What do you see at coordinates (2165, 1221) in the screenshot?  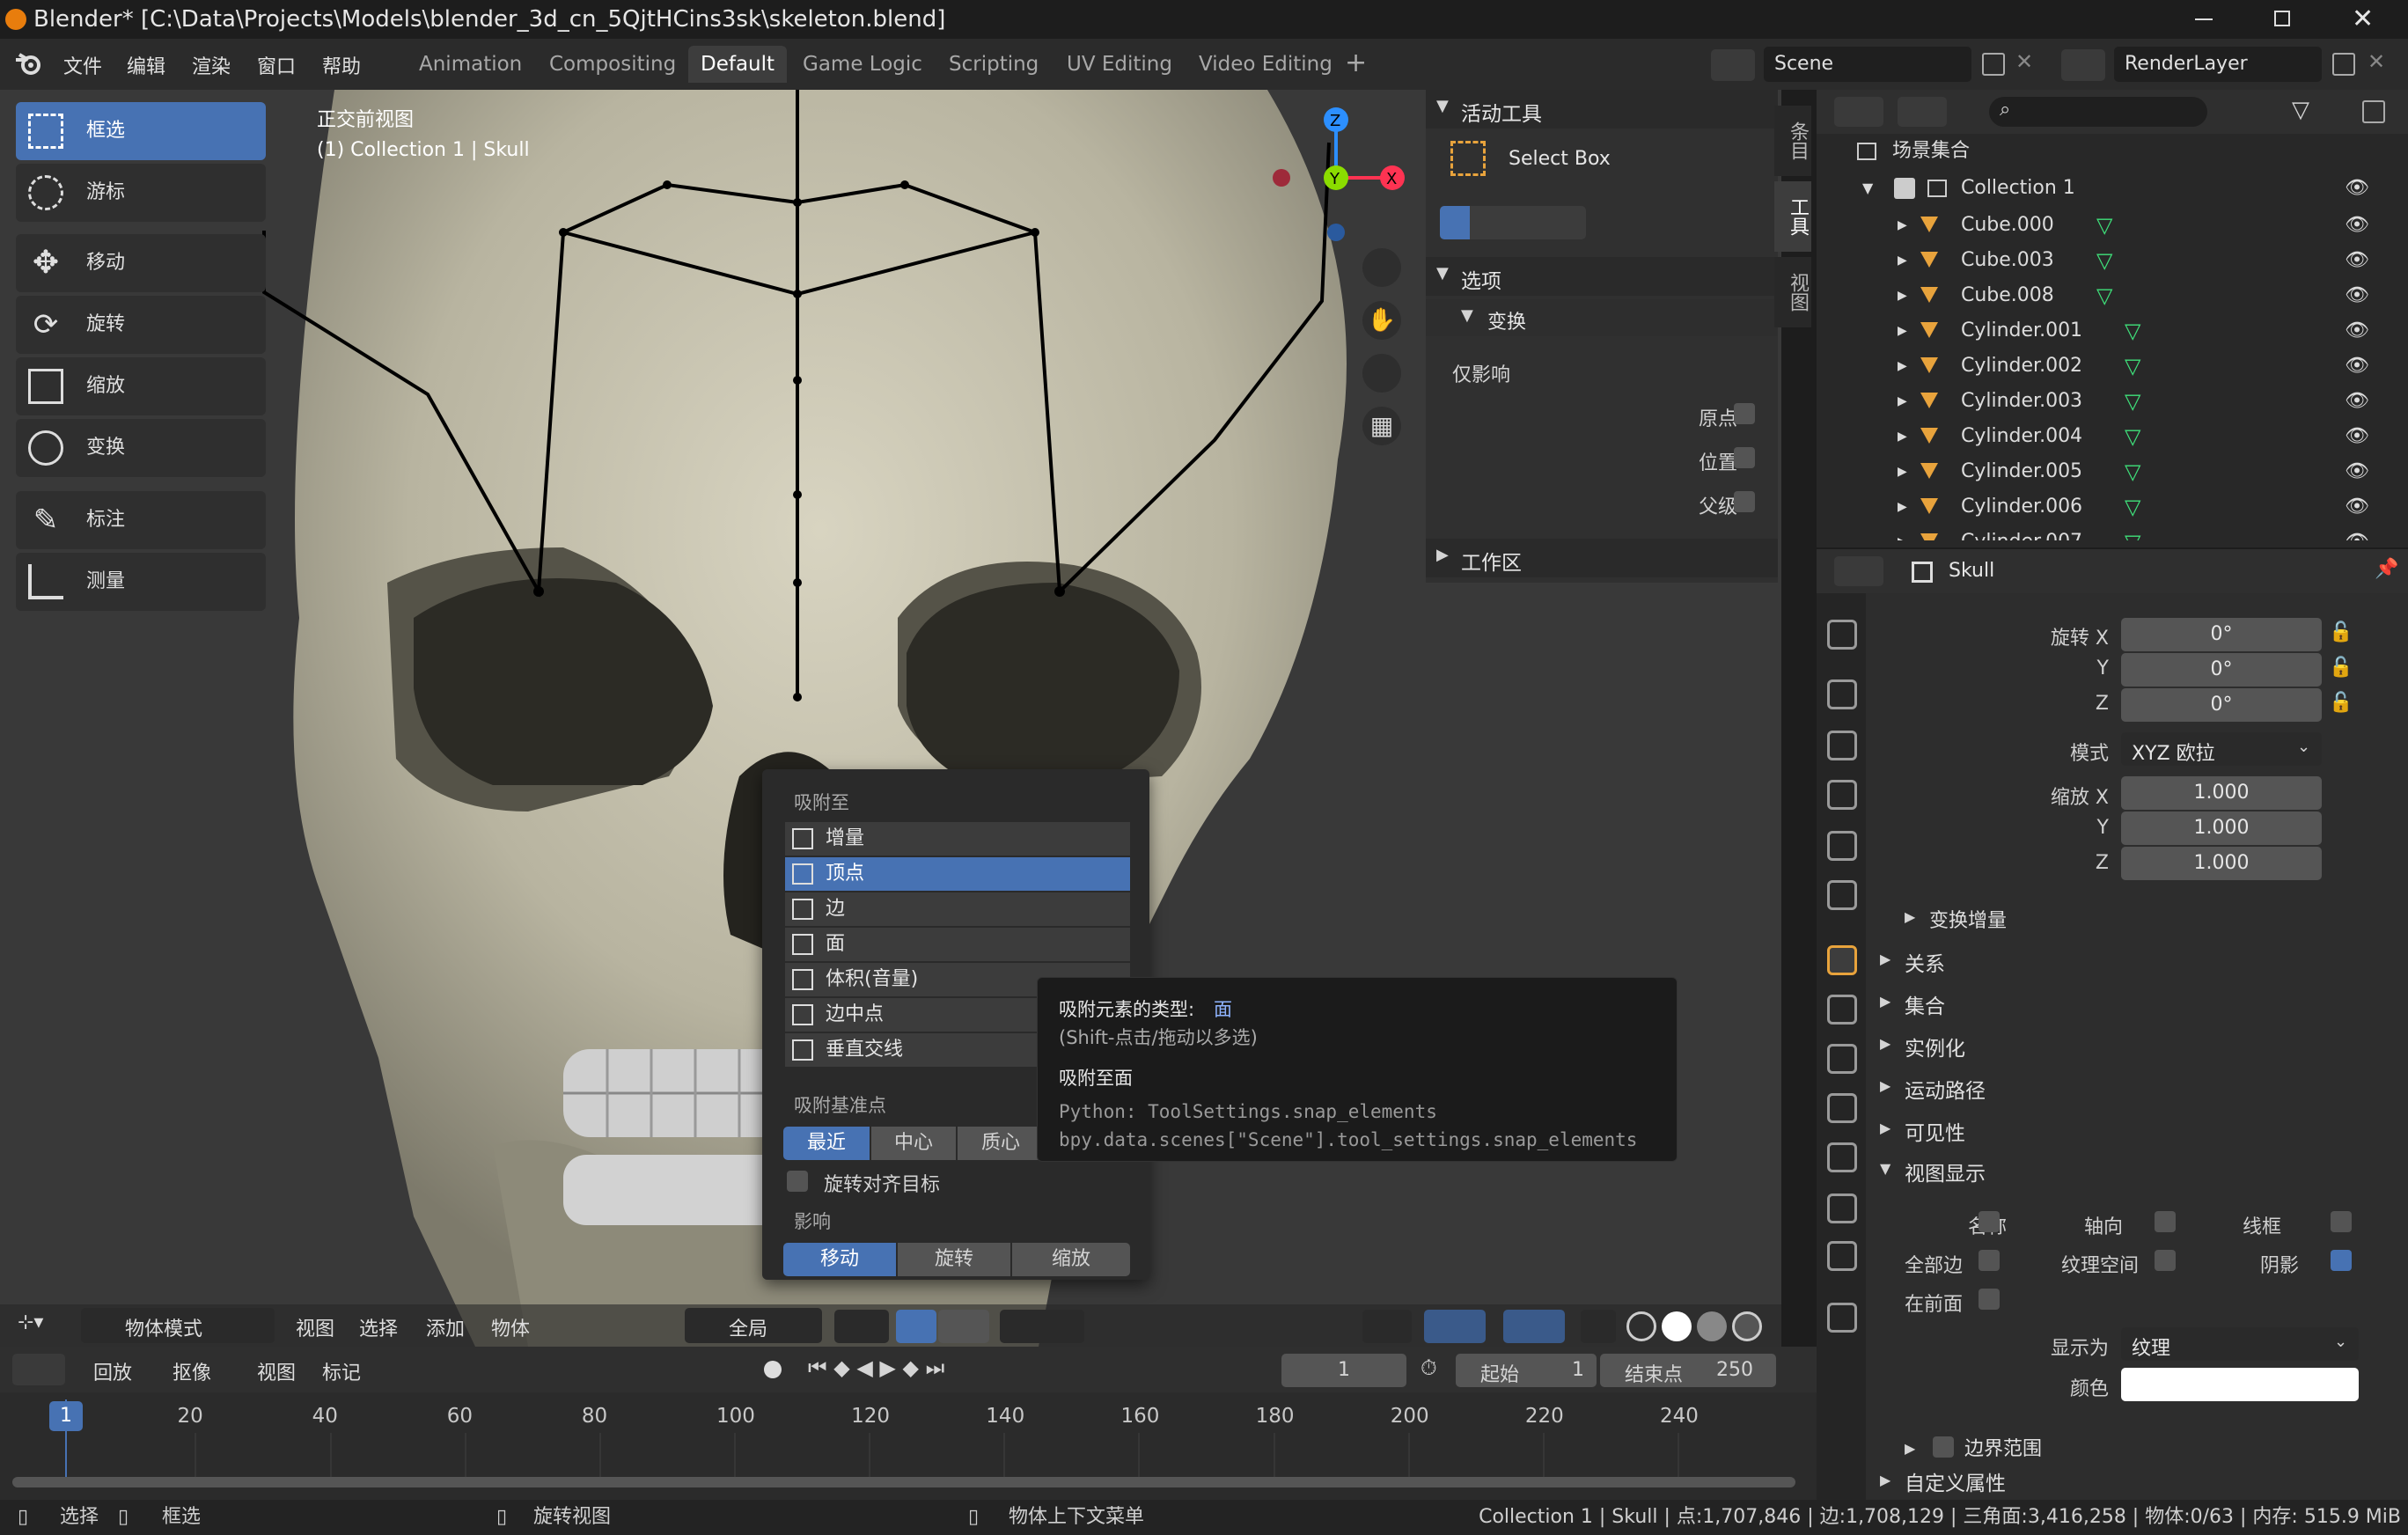 I see `show-axis-checkbox` at bounding box center [2165, 1221].